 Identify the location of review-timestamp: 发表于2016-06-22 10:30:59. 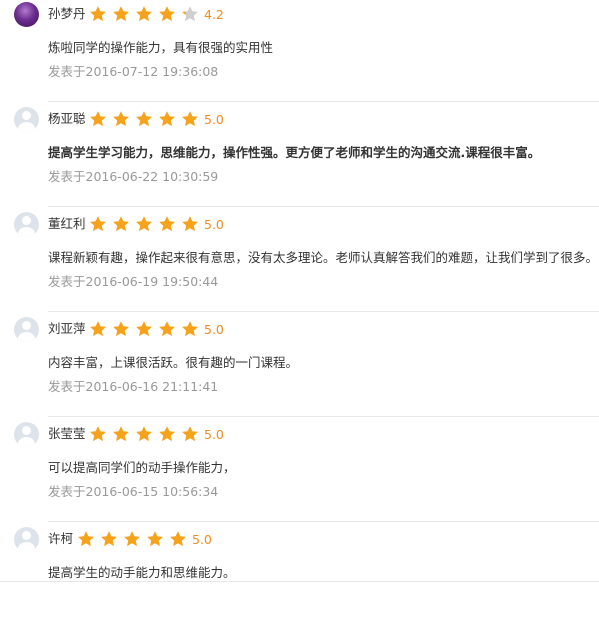
(133, 176).